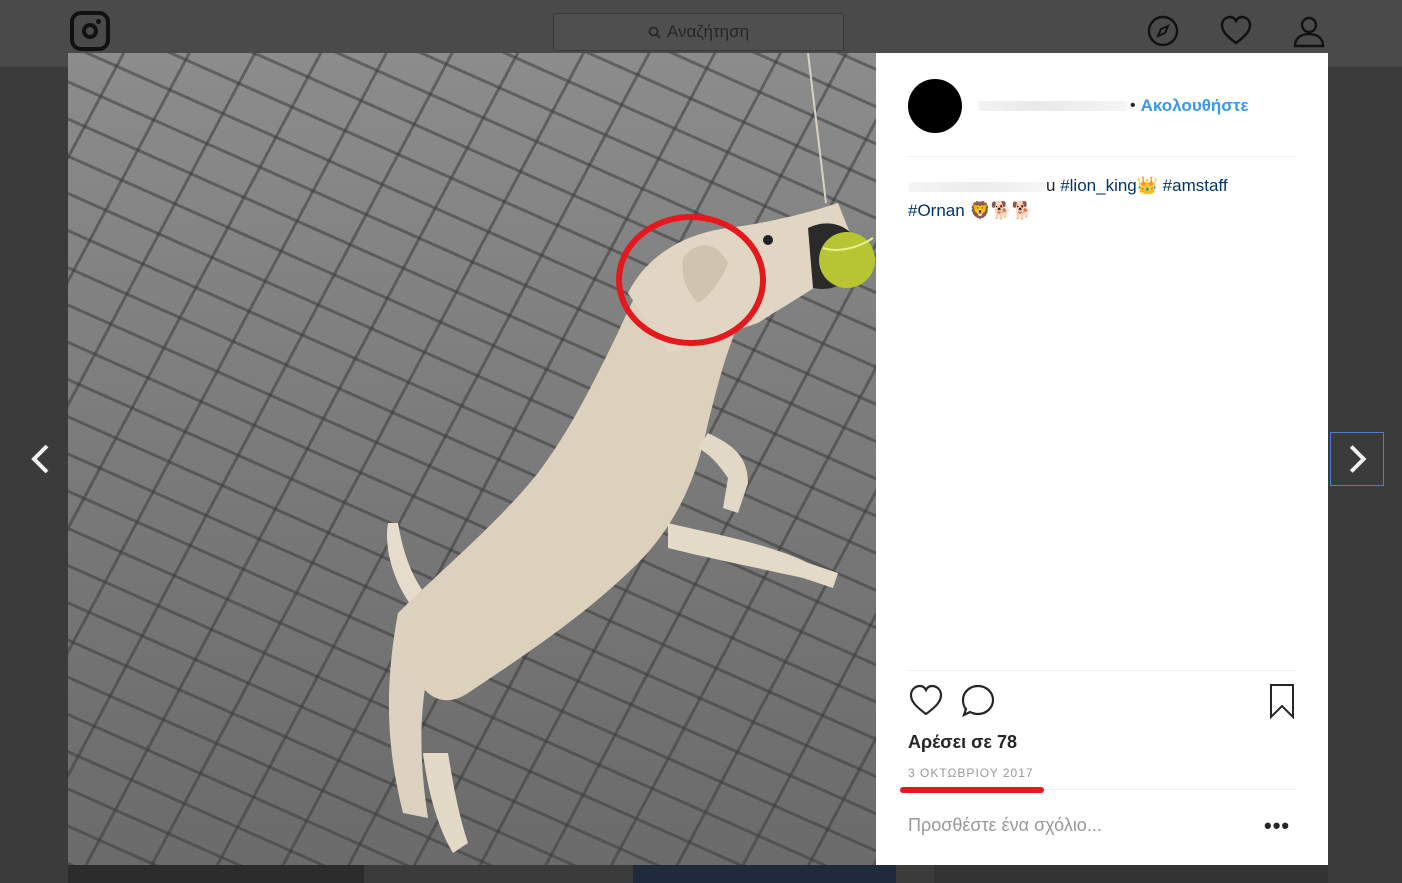  I want to click on post-header: • Ακολουθήστε, so click(1102, 106).